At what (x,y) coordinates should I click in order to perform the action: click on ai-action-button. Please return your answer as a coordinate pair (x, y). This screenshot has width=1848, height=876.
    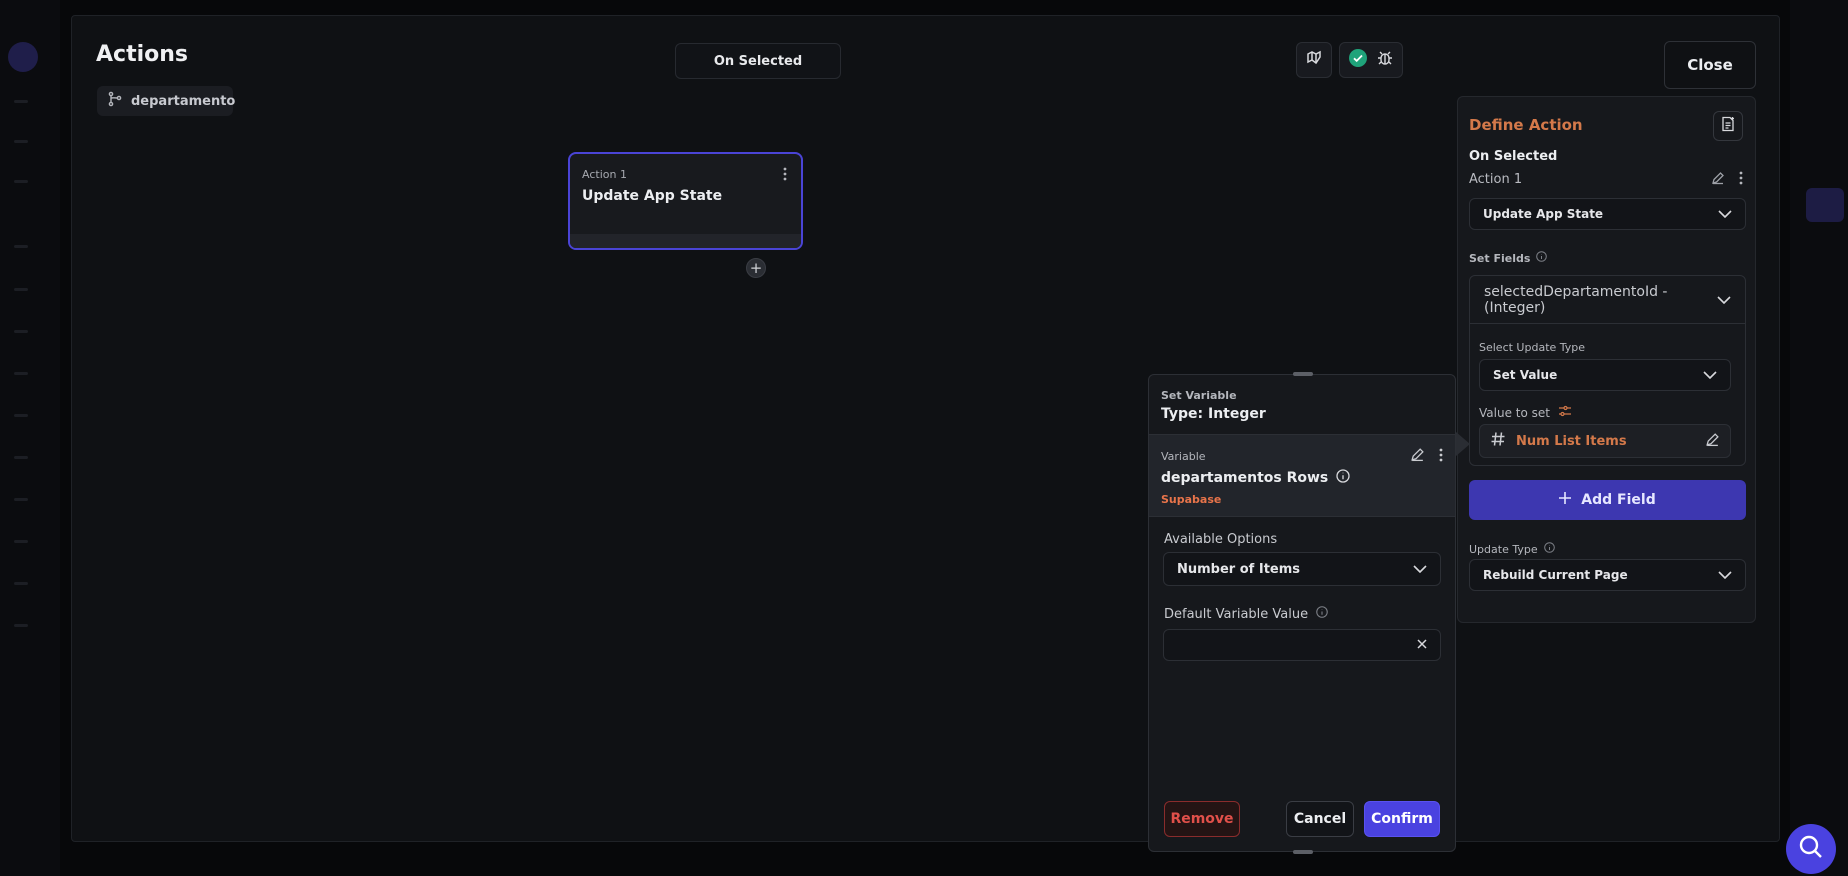
    Looking at the image, I should click on (1314, 60).